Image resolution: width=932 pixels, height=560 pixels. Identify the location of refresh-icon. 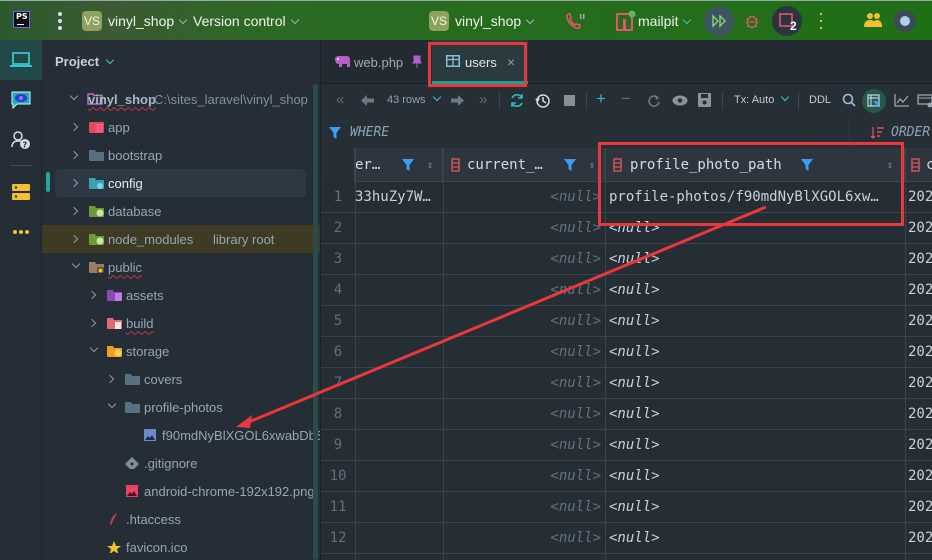
(517, 100).